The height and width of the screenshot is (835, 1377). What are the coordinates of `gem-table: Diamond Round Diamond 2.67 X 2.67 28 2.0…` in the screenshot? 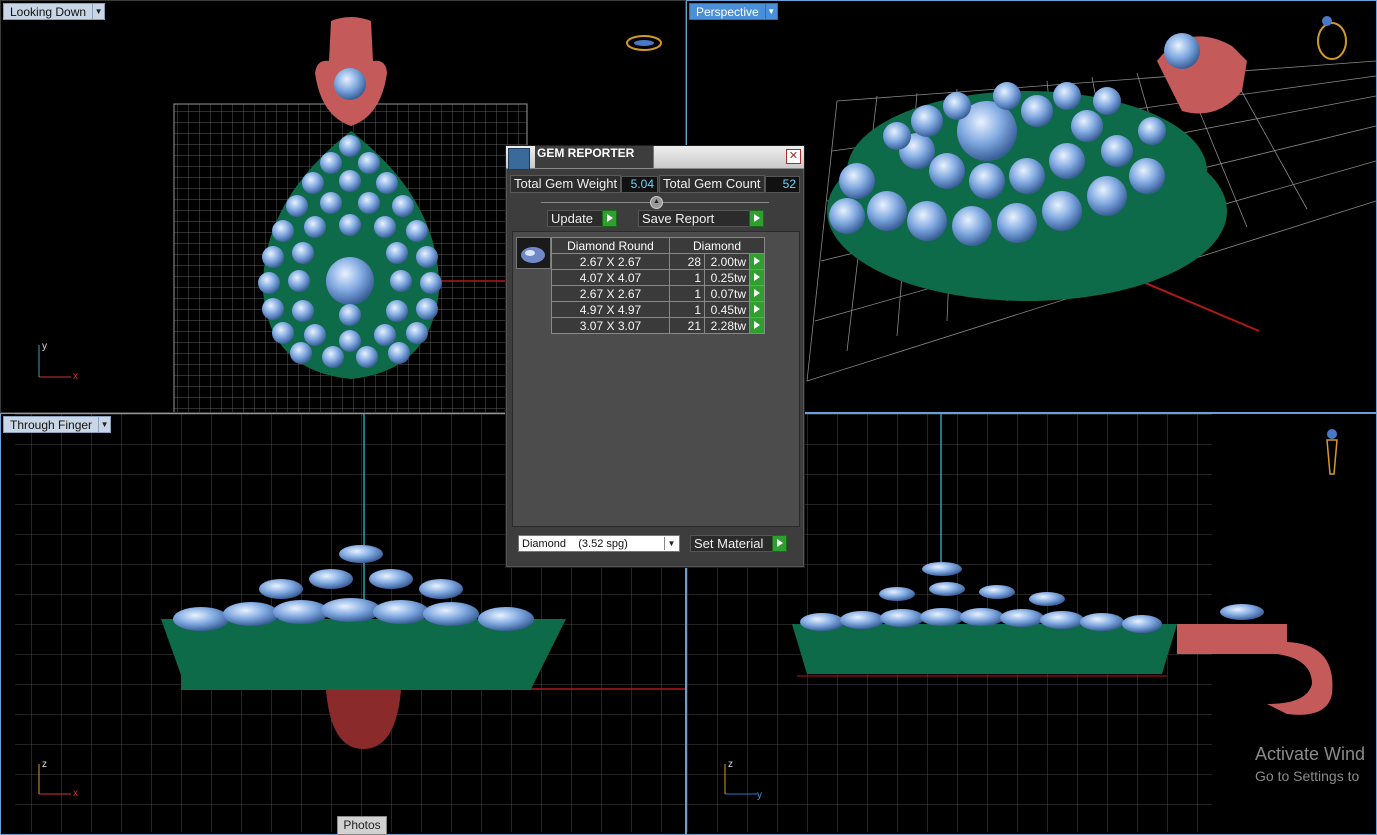 It's located at (658, 285).